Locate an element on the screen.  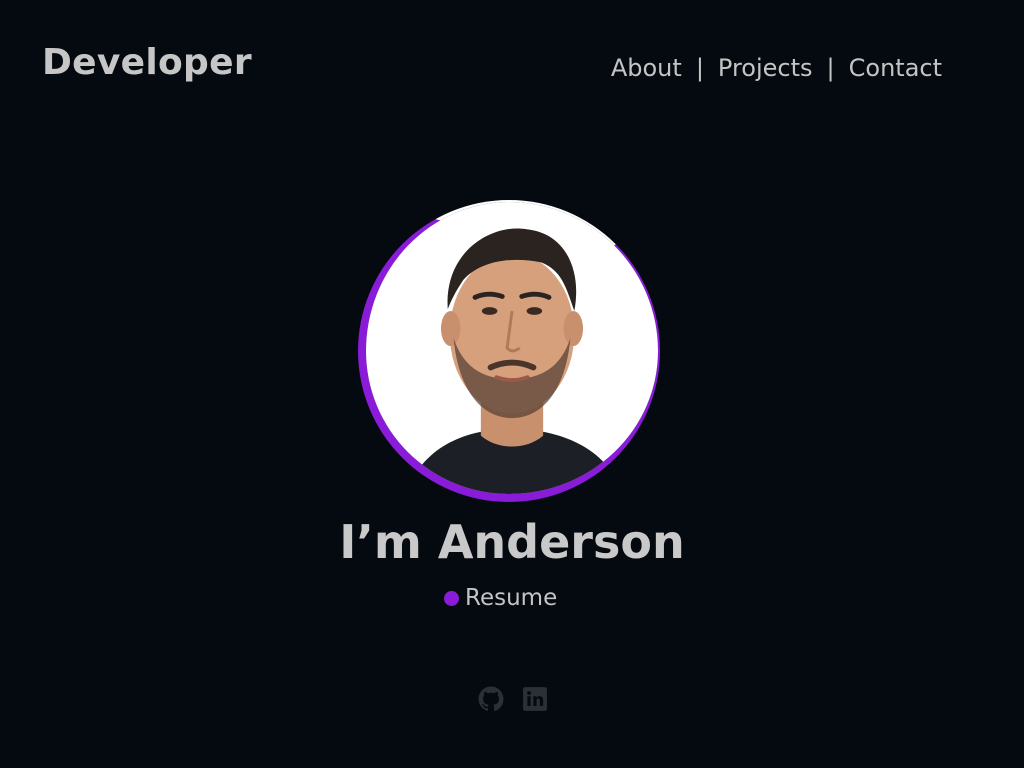
linkedin-icon is located at coordinates (535, 699).